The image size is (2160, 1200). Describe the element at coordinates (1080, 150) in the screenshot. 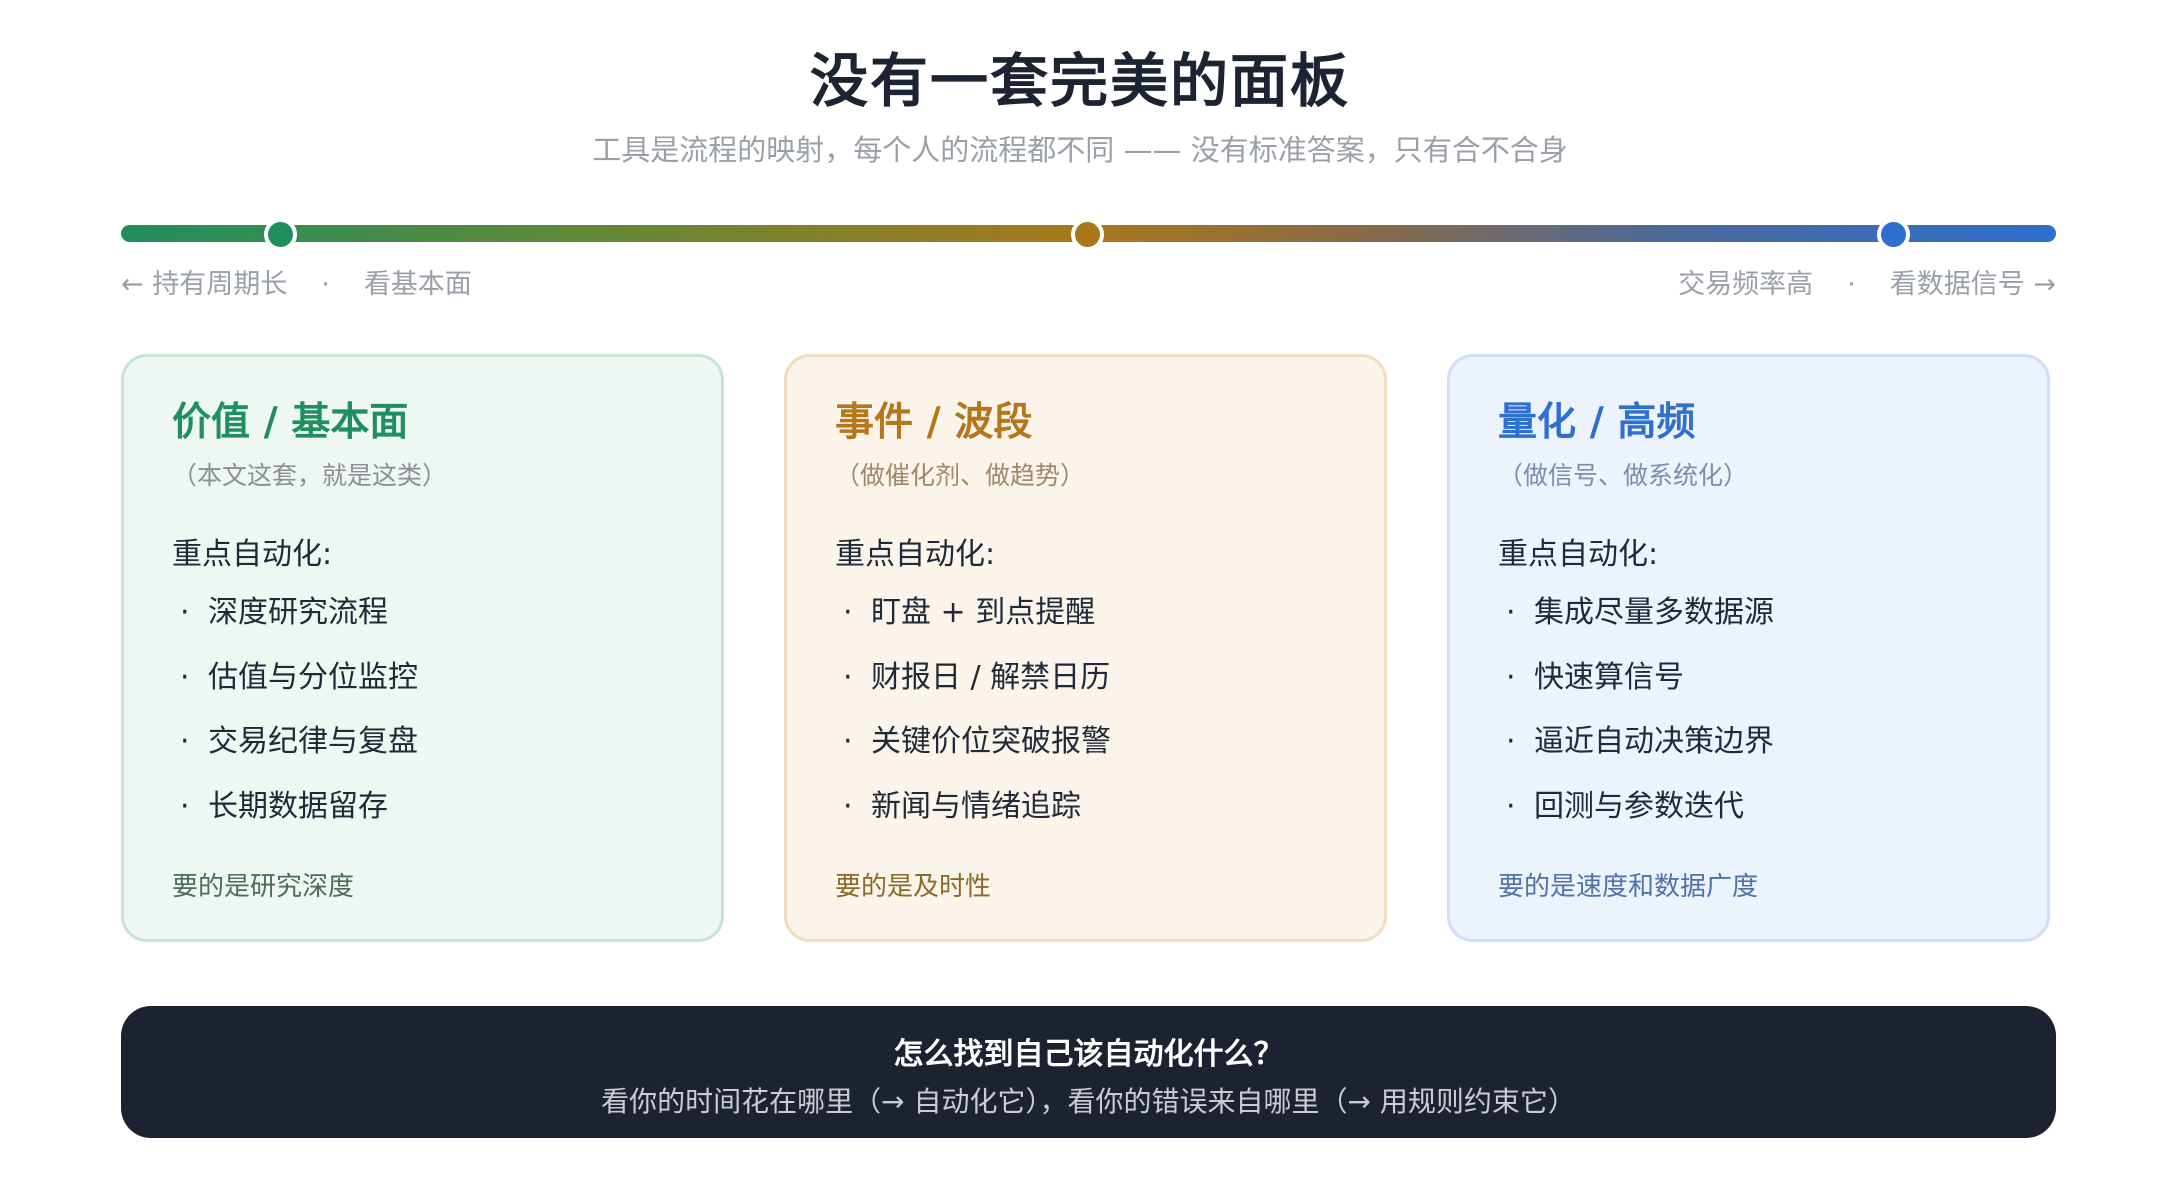

I see `page-subtitle: 工具是流程的映射，每个人的流程都不同 —— 没有标准答案，只有合不合身` at that location.